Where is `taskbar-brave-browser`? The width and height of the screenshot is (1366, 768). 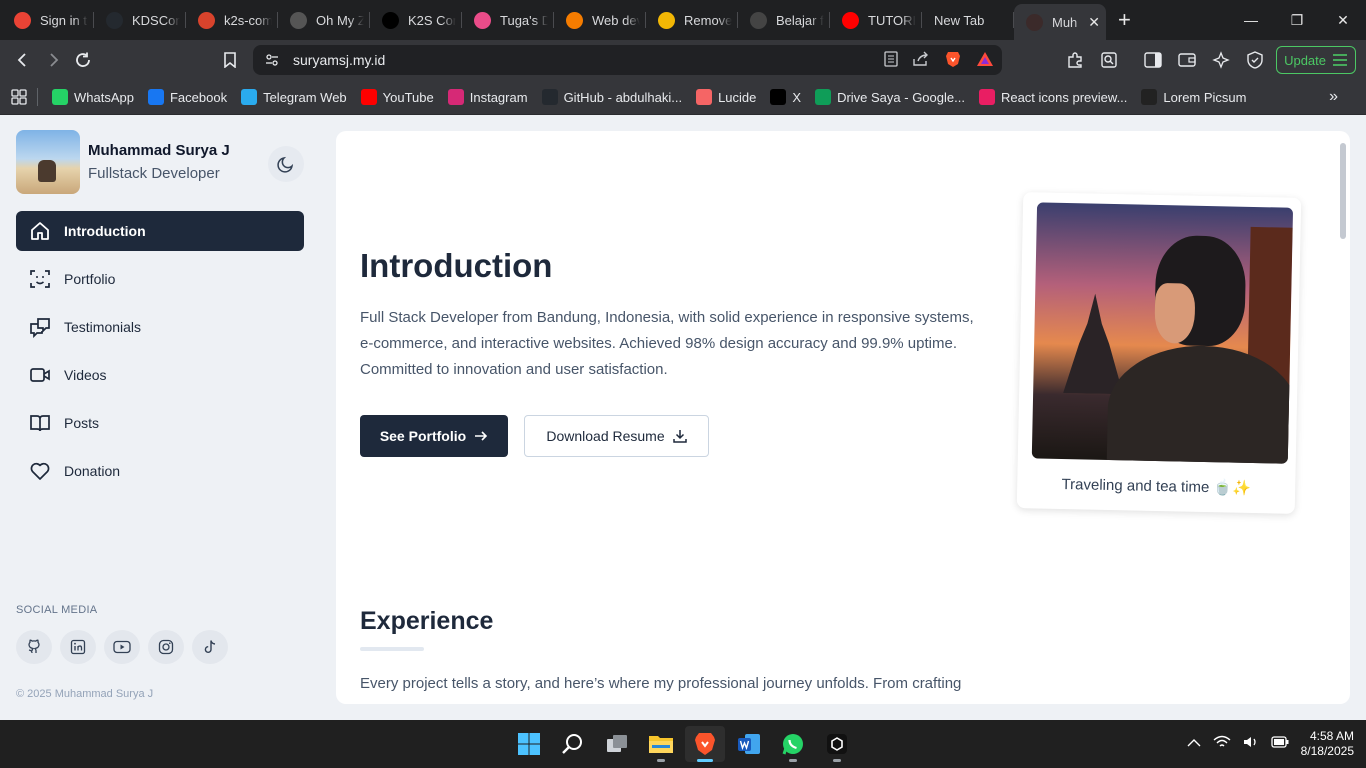
taskbar-brave-browser is located at coordinates (705, 744).